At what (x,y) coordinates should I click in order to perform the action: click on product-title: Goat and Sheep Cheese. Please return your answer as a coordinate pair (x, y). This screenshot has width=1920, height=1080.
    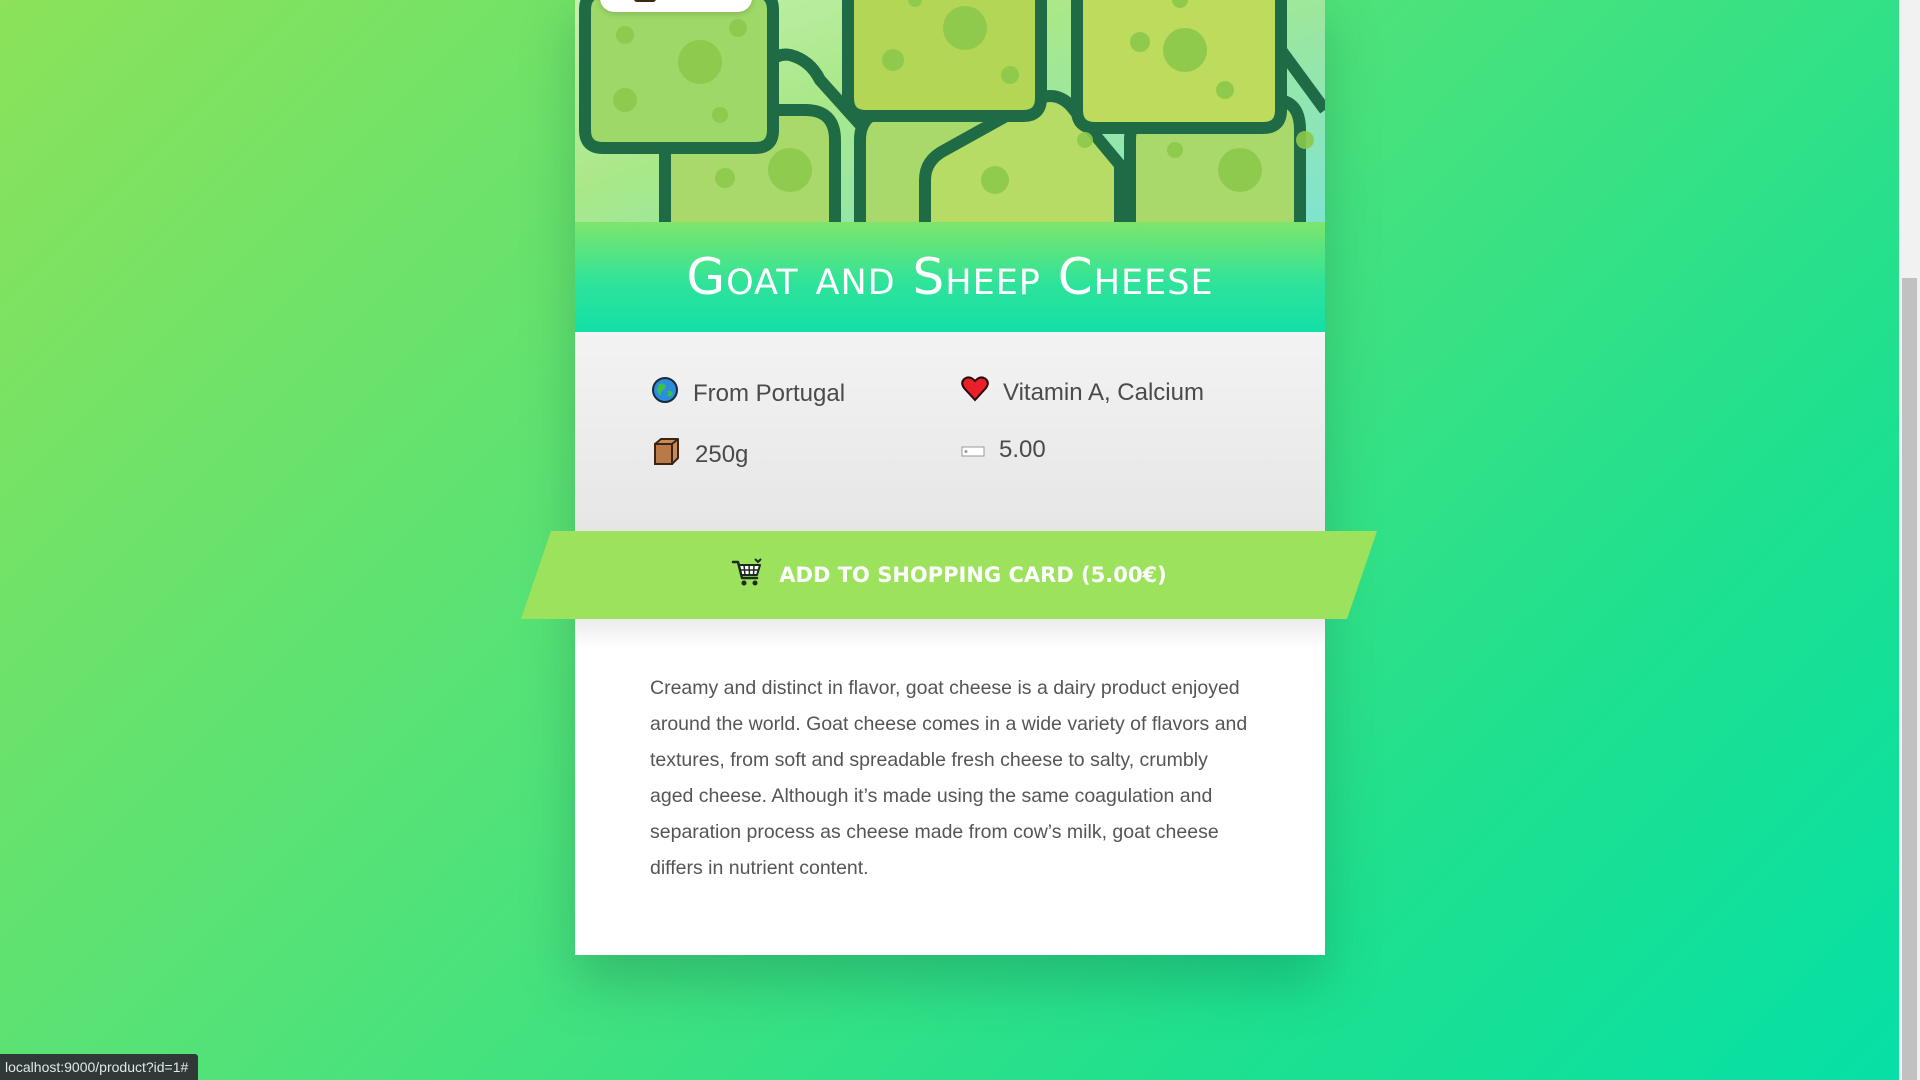
    Looking at the image, I should click on (950, 277).